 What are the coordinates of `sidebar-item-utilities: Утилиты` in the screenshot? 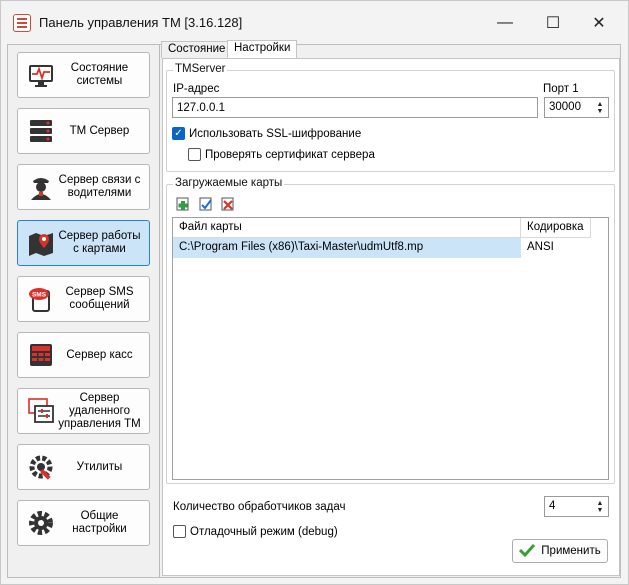 It's located at (83, 467).